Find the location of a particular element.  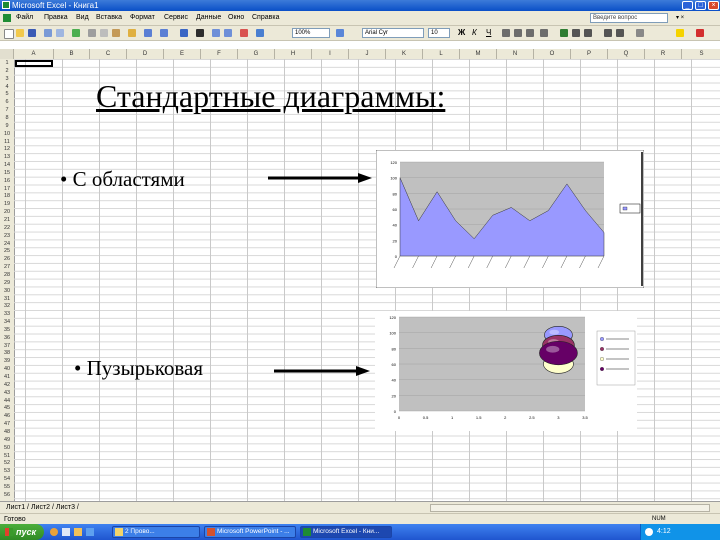

row-header: 8 is located at coordinates (7, 118).